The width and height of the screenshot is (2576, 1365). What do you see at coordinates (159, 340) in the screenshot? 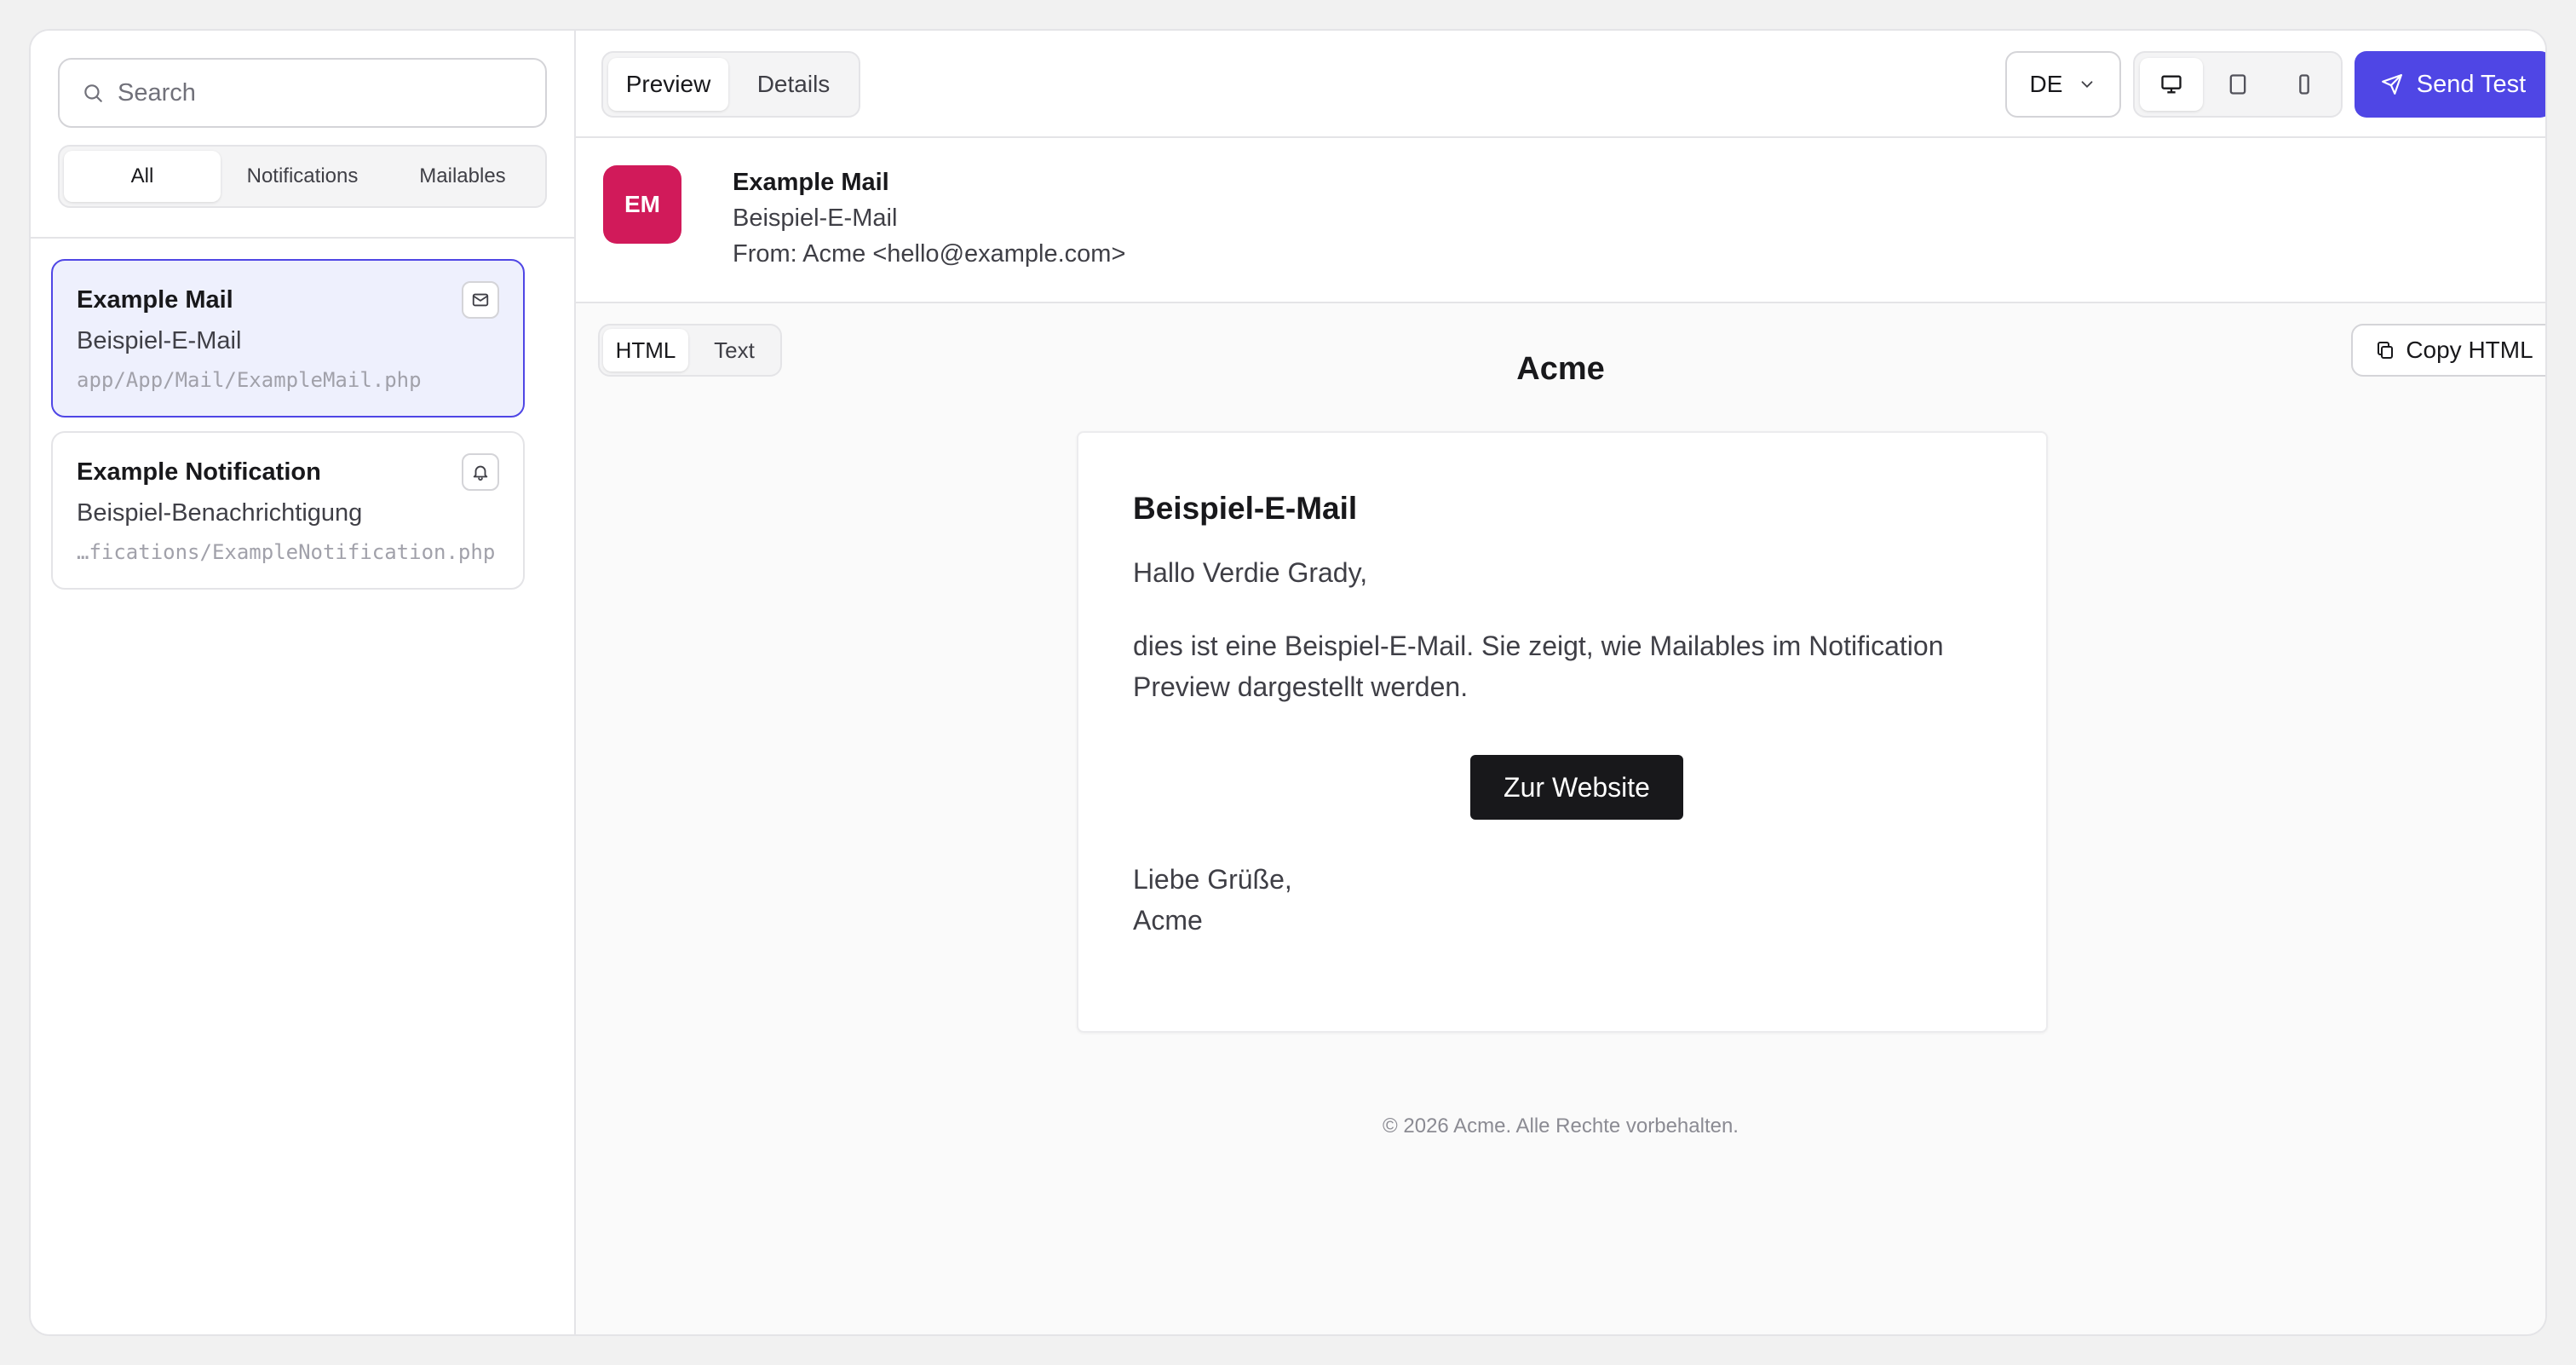
I see `list-item-subtitle: Beispiel-E-Mail` at bounding box center [159, 340].